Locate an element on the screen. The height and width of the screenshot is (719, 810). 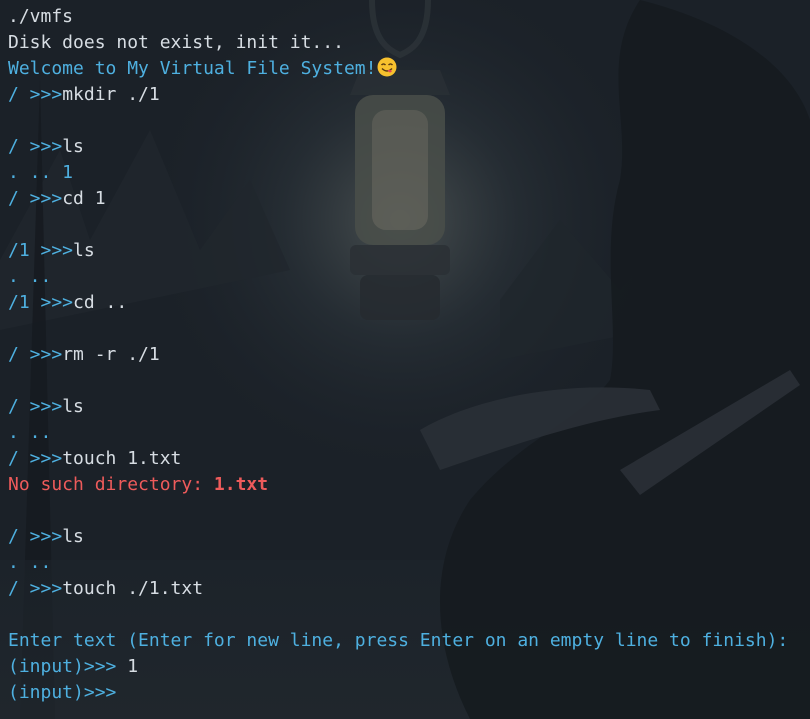
terminal-line: /1 >>>cd .. is located at coordinates (409, 303).